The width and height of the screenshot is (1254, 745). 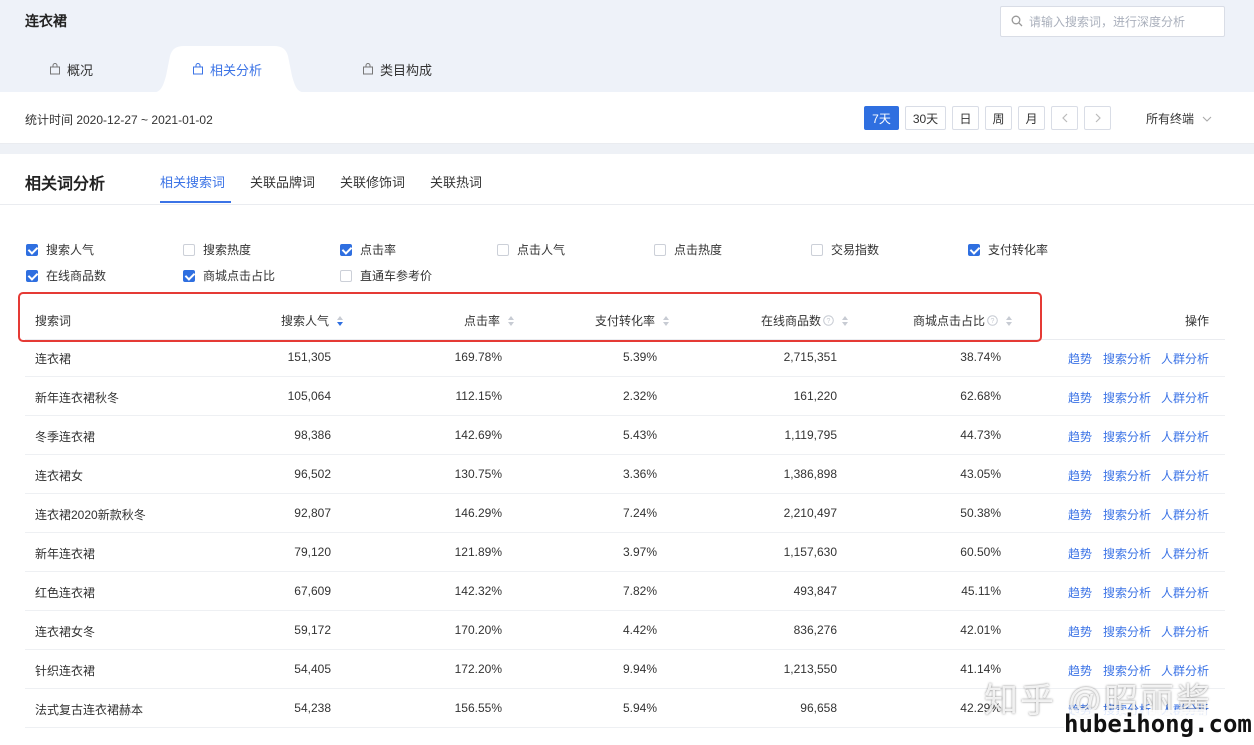 I want to click on cell-search-popularity: 92,807, so click(x=312, y=513).